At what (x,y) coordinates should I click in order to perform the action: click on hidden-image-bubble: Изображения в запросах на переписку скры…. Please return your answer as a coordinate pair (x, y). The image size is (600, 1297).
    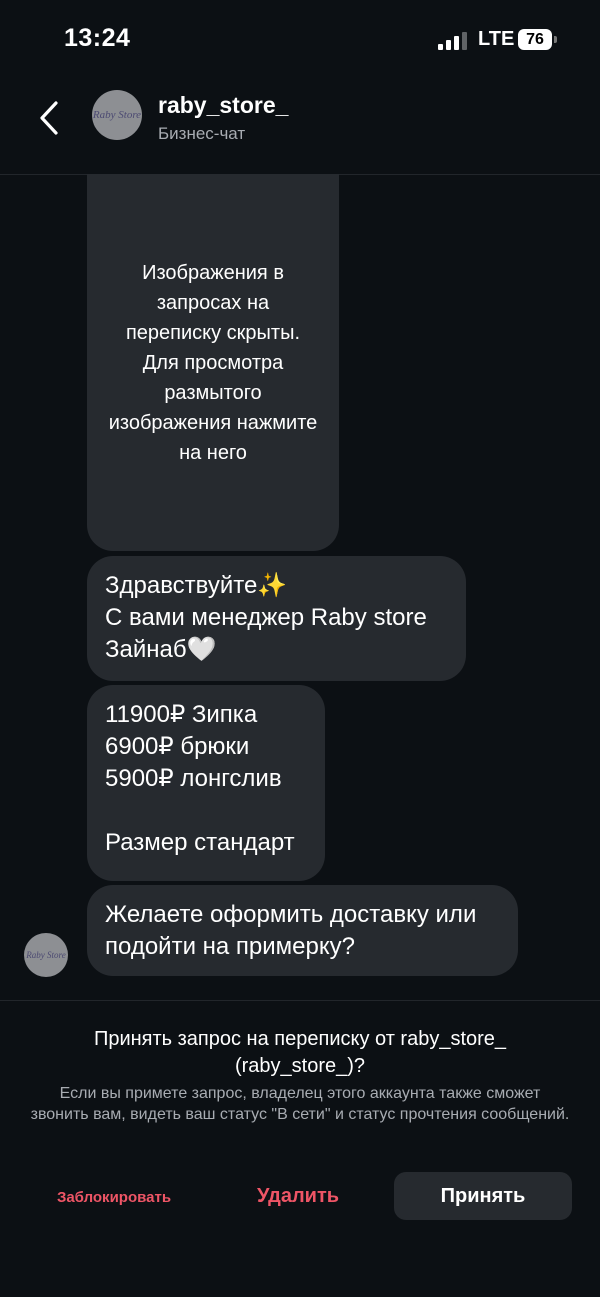
    Looking at the image, I should click on (213, 362).